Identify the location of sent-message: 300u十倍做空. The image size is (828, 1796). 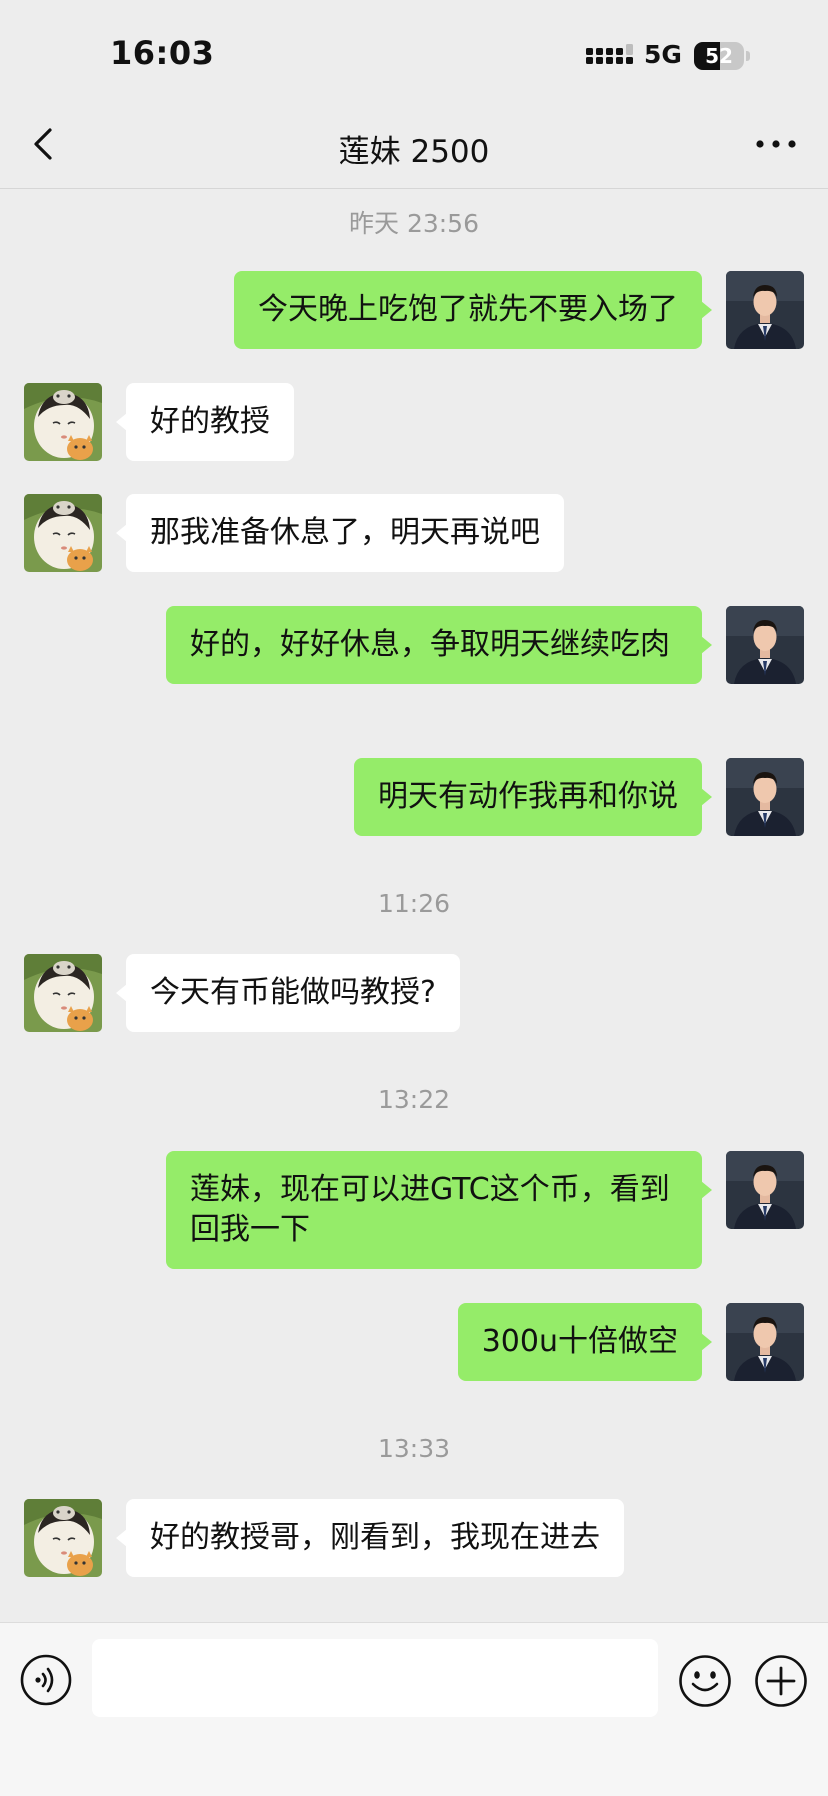
(585, 1342).